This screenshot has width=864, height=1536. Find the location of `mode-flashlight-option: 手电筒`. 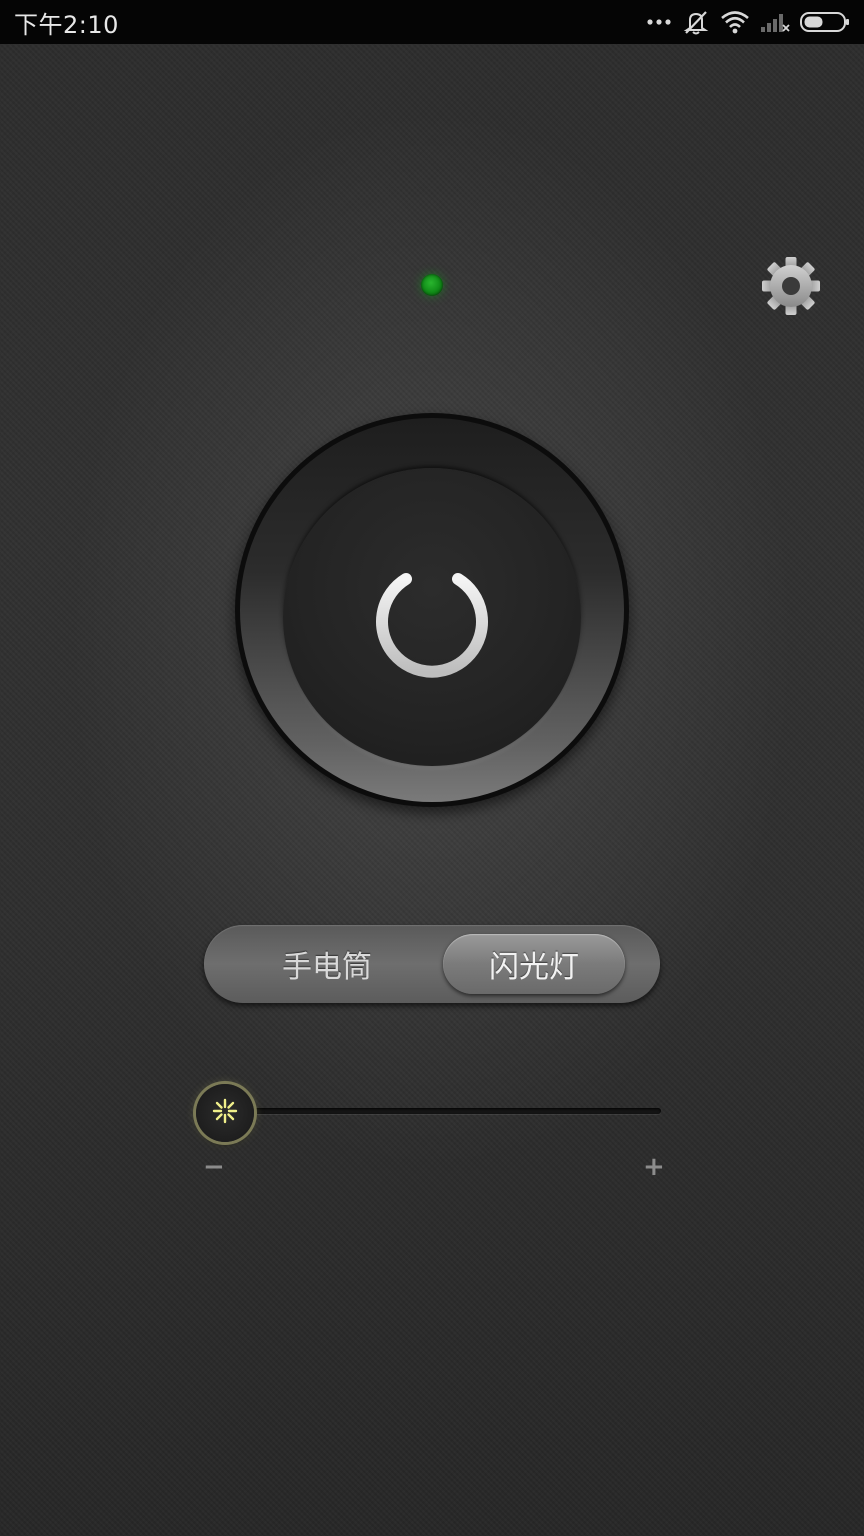

mode-flashlight-option: 手电筒 is located at coordinates (327, 964).